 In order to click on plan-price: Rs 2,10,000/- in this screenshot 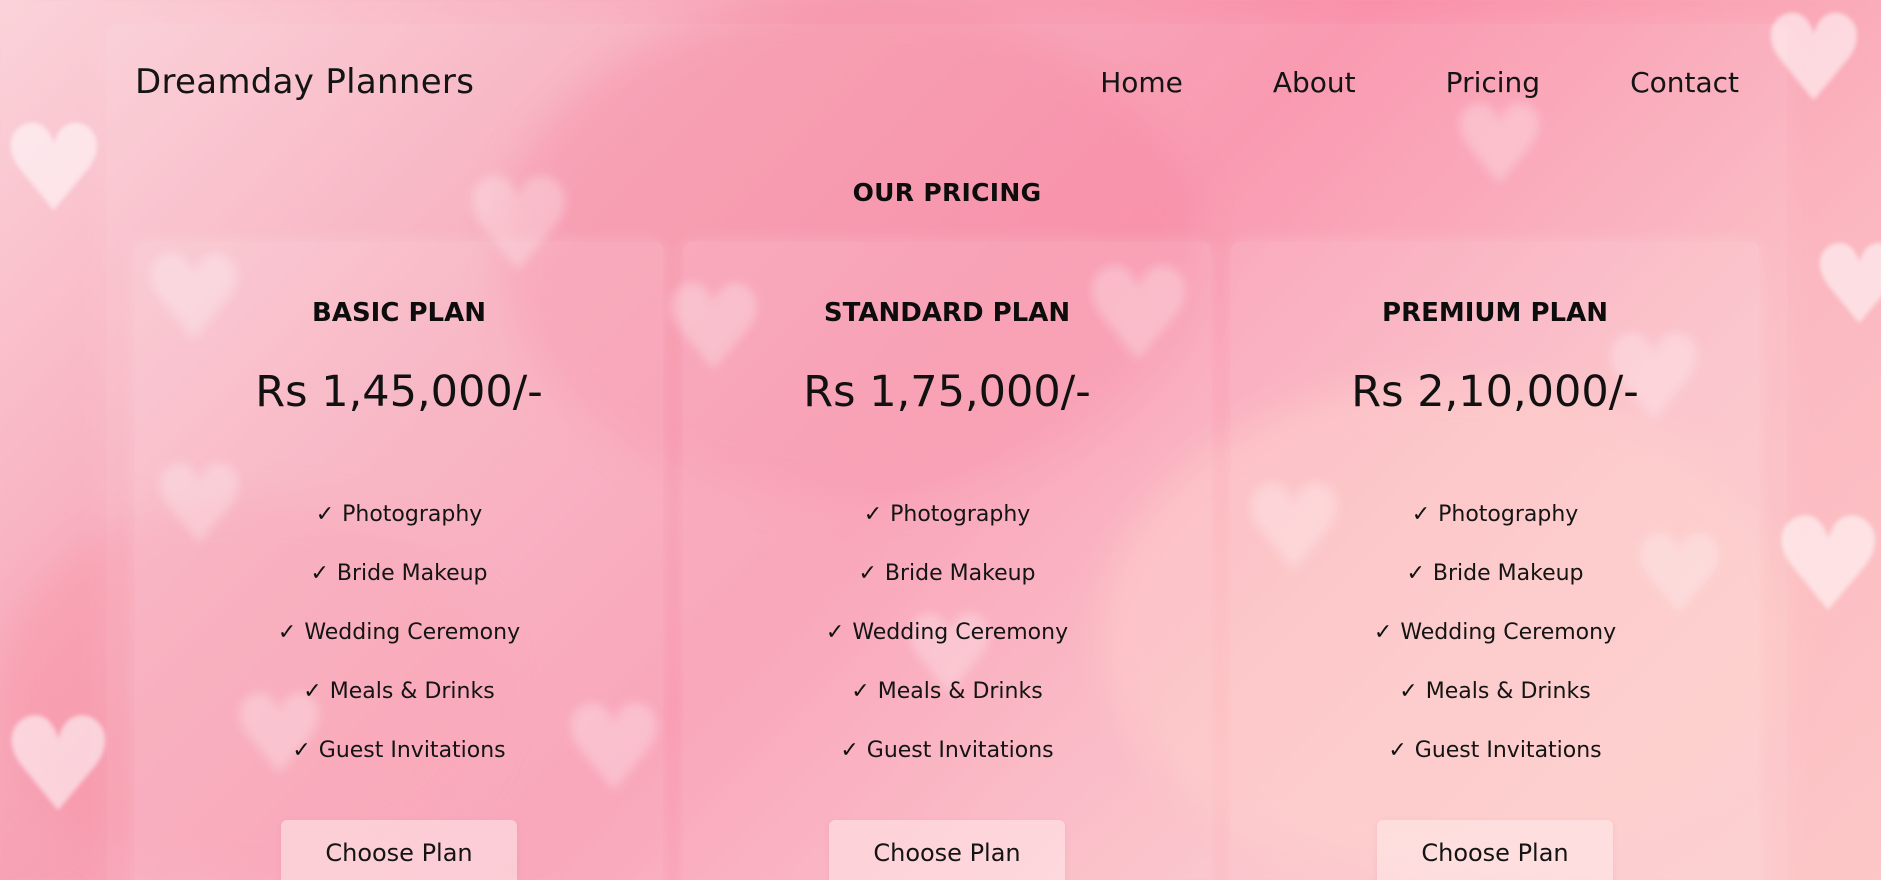, I will do `click(1495, 392)`.